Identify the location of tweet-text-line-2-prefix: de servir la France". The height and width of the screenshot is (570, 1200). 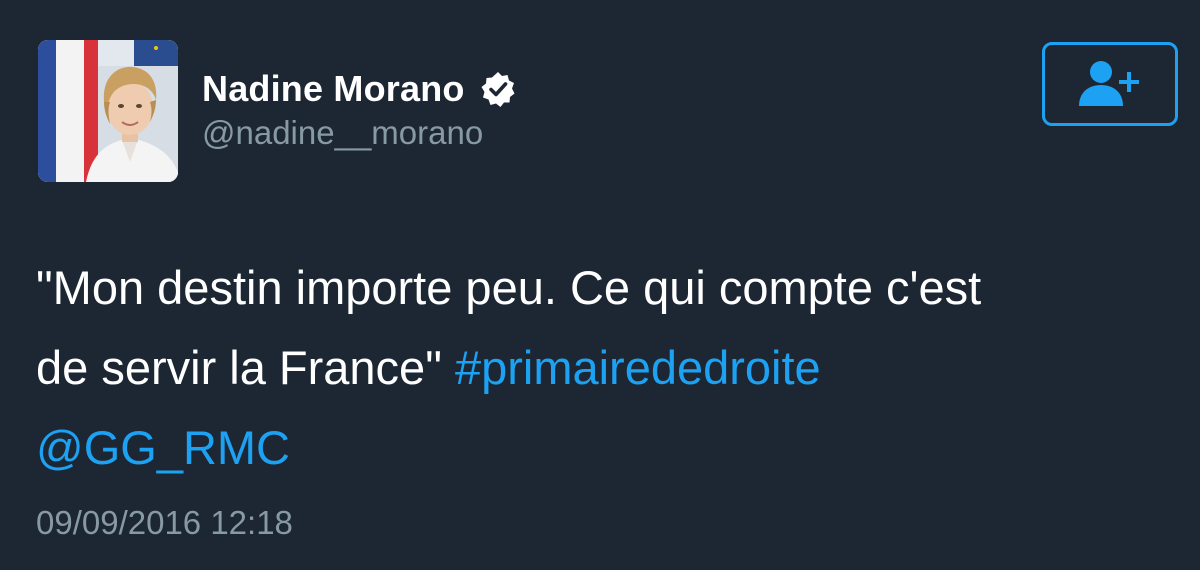
(245, 367).